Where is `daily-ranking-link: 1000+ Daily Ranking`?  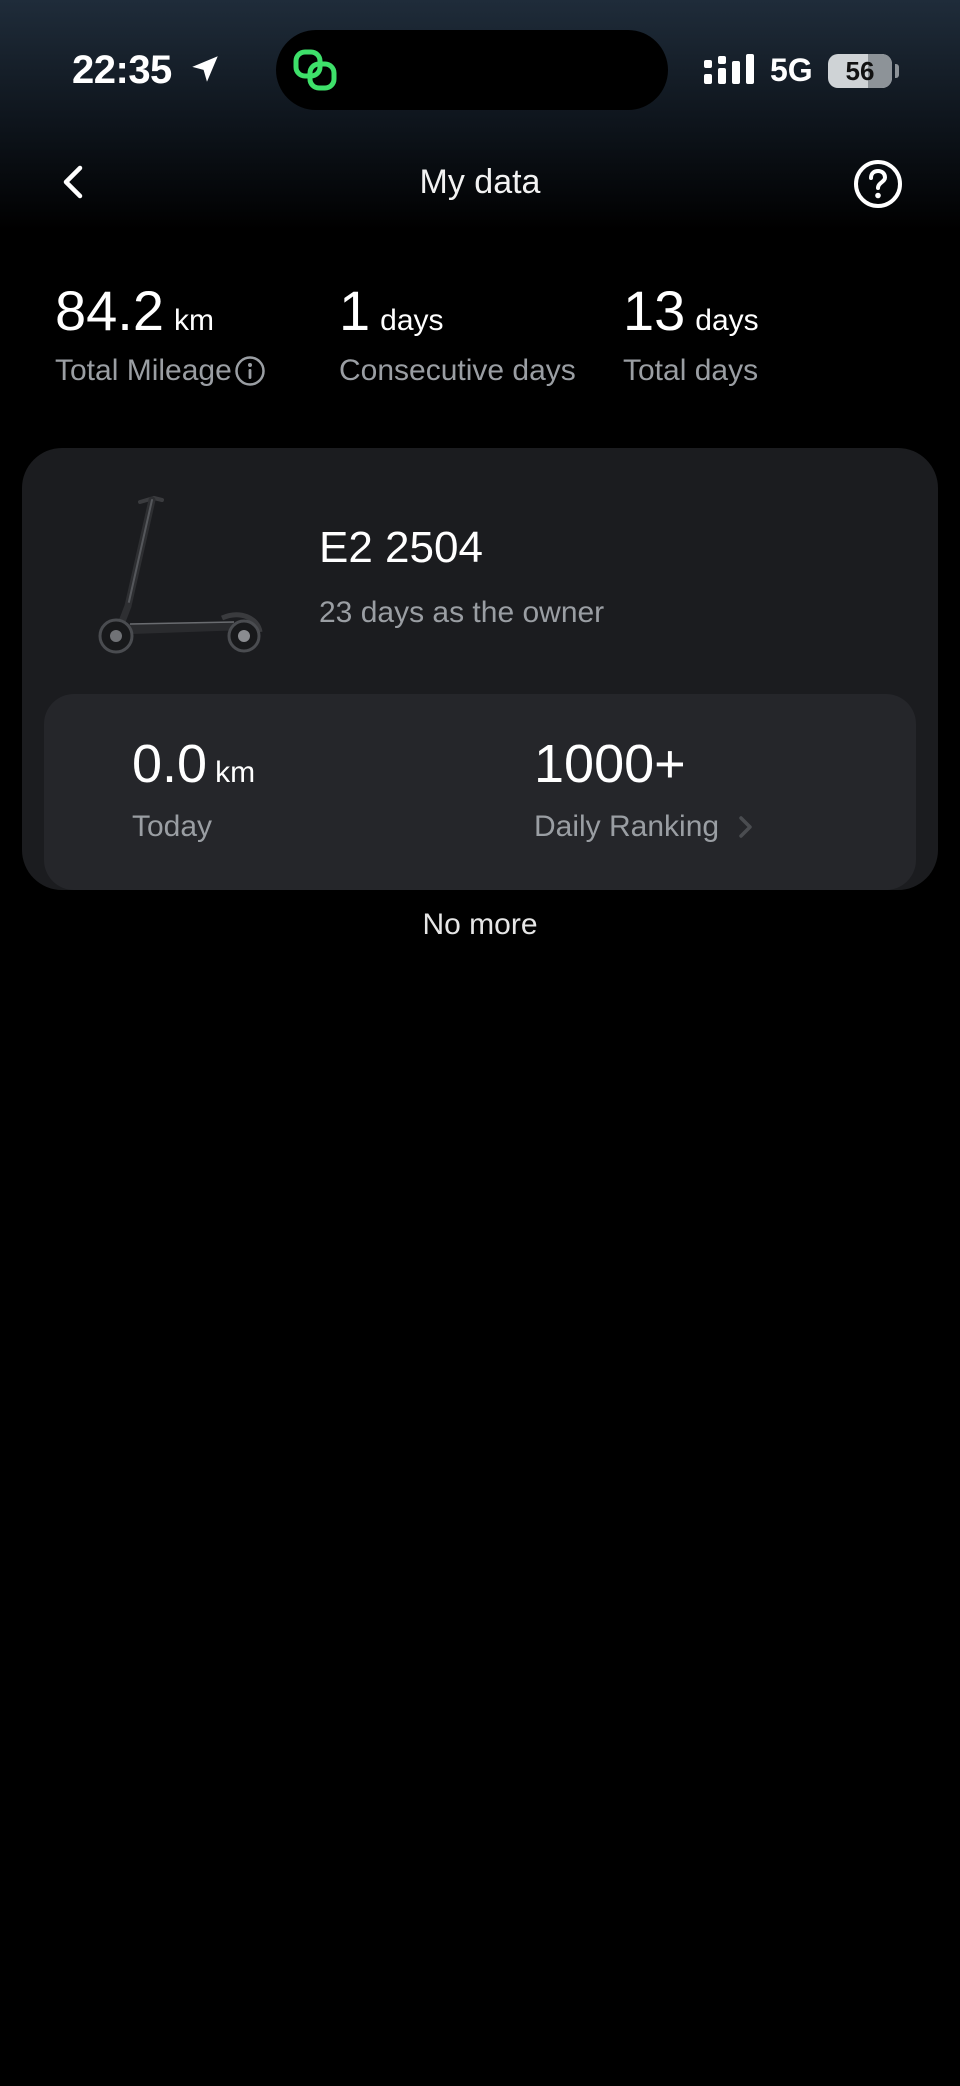 daily-ranking-link: 1000+ Daily Ranking is located at coordinates (645, 788).